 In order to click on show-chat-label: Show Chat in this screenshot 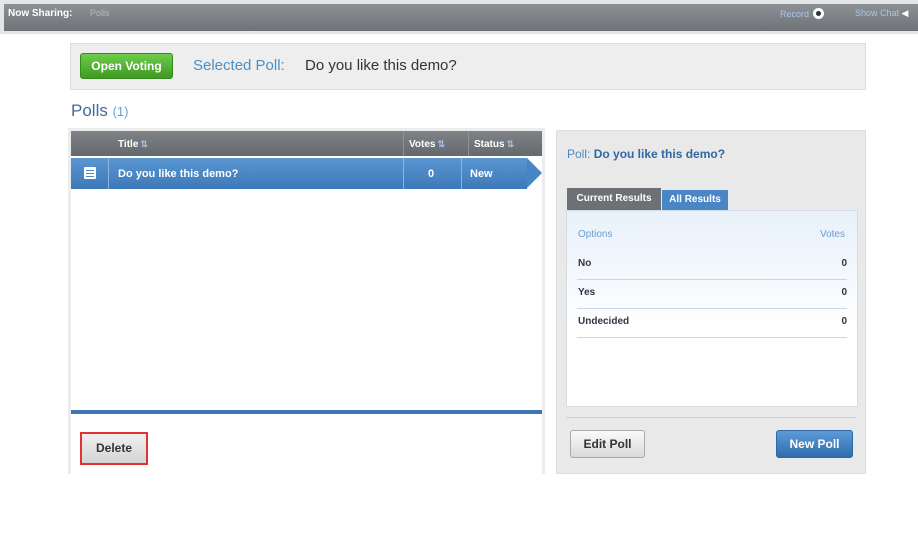, I will do `click(877, 13)`.